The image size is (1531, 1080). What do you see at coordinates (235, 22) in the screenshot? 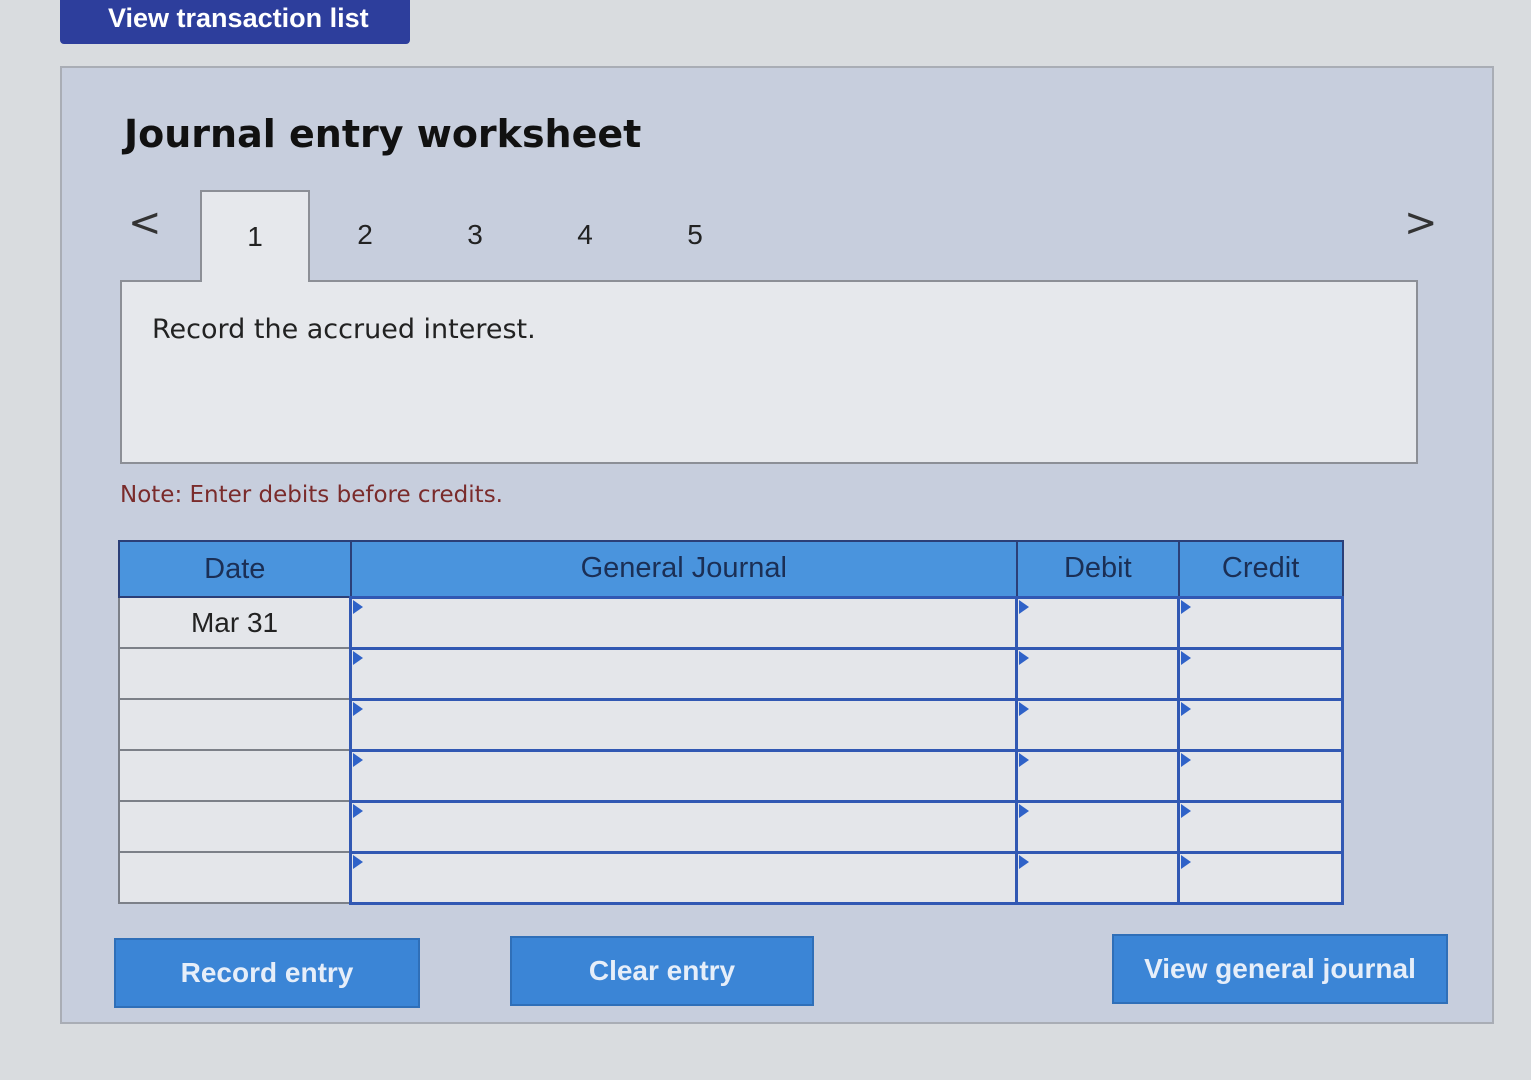
I see `view-transaction-list-button: View transaction list` at bounding box center [235, 22].